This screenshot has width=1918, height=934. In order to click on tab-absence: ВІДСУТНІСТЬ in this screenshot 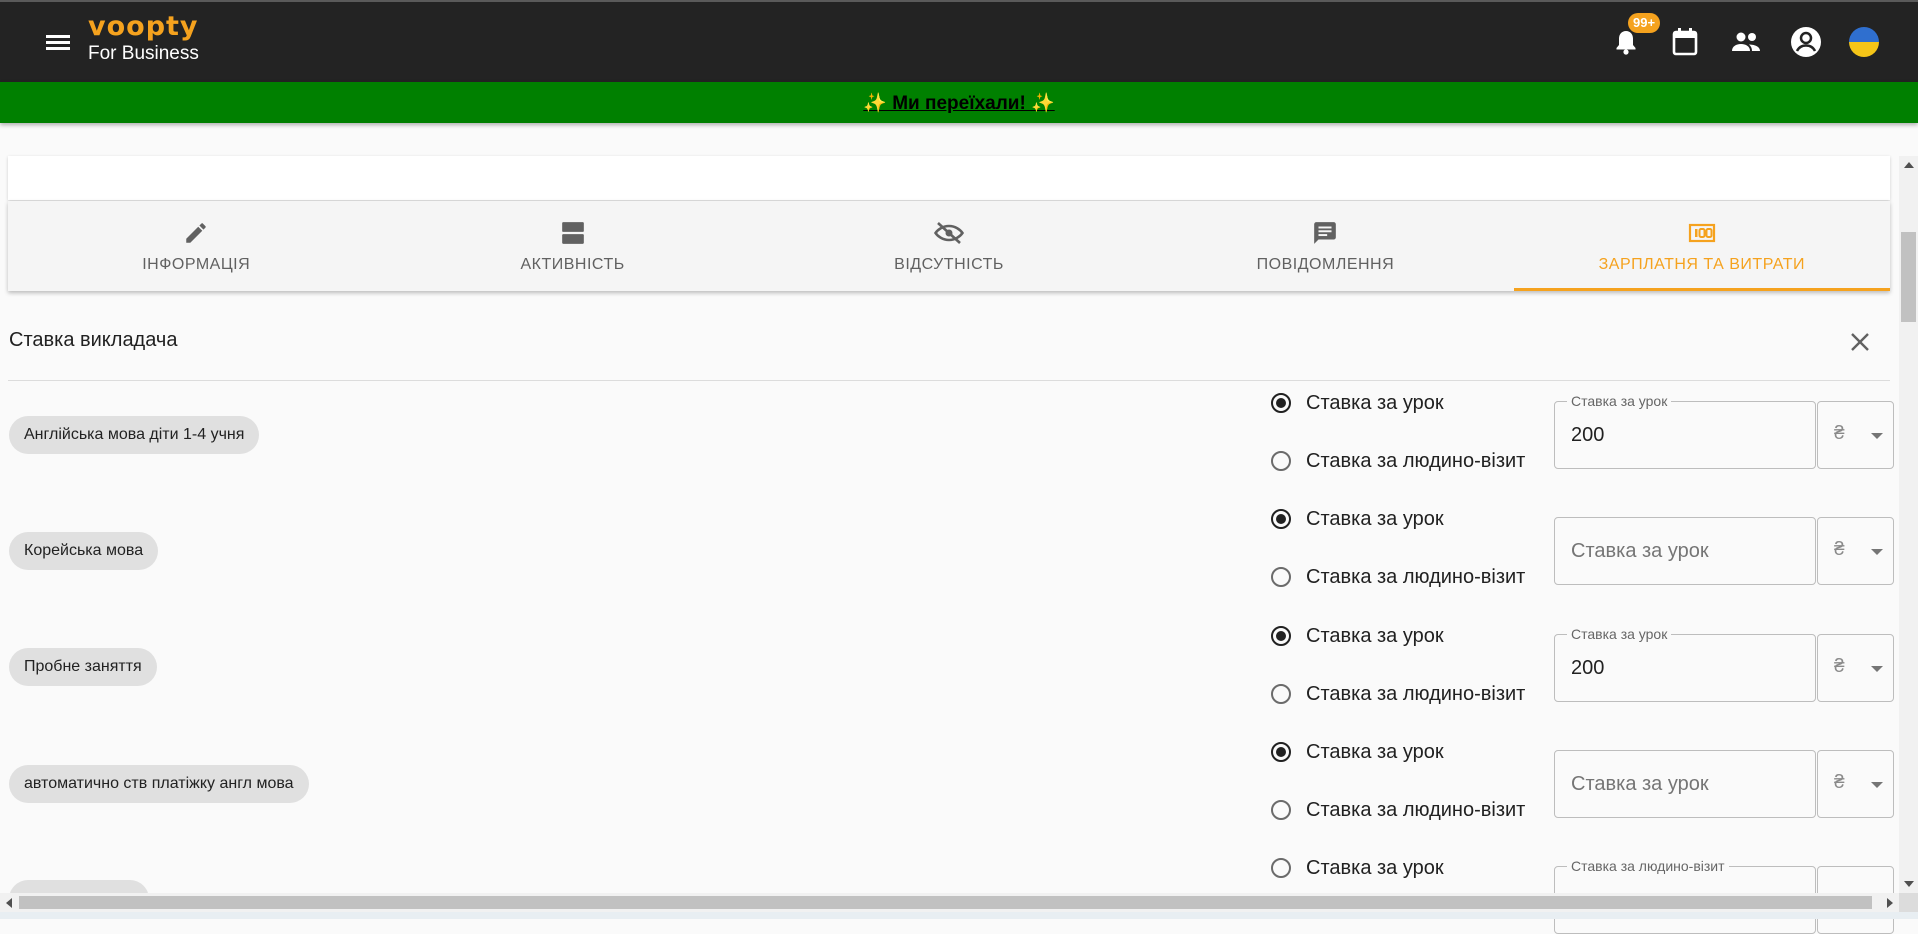, I will do `click(949, 246)`.